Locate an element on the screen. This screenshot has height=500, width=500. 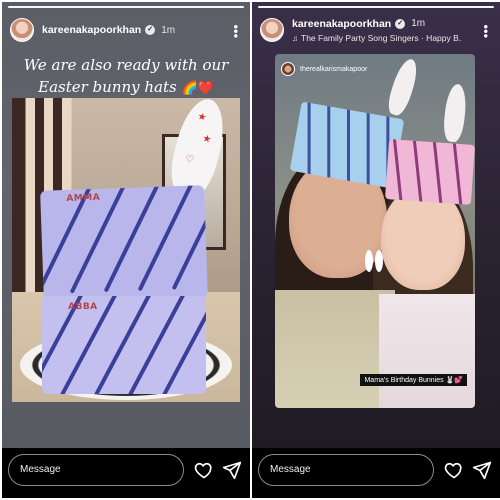
caption-line-2: Easter bunny hats 🌈❤️ is located at coordinates (126, 88).